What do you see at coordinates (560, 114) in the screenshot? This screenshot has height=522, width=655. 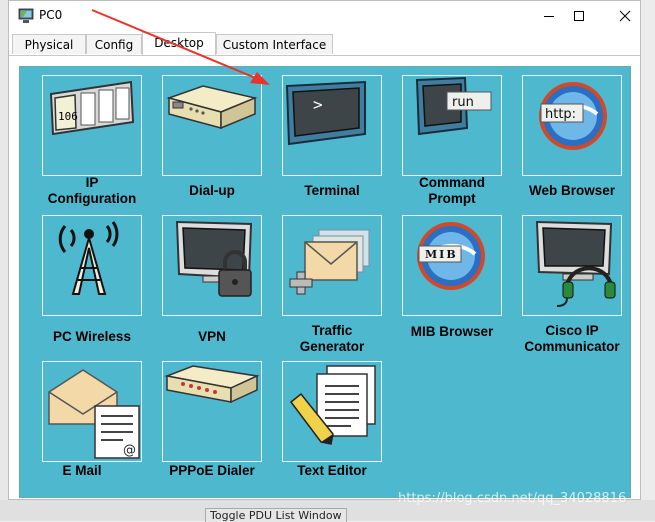 I see `browser-http-text: http:` at bounding box center [560, 114].